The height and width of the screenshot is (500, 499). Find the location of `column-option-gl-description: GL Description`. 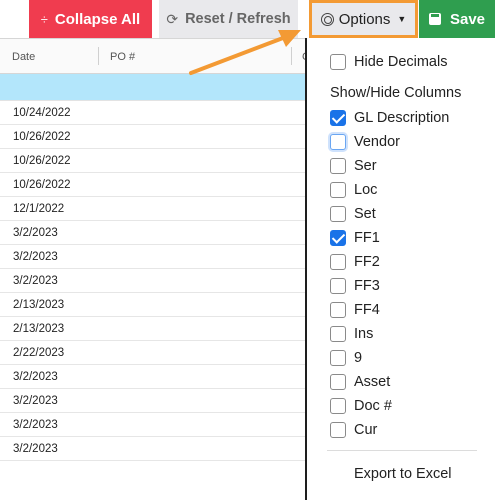

column-option-gl-description: GL Description is located at coordinates (389, 118).